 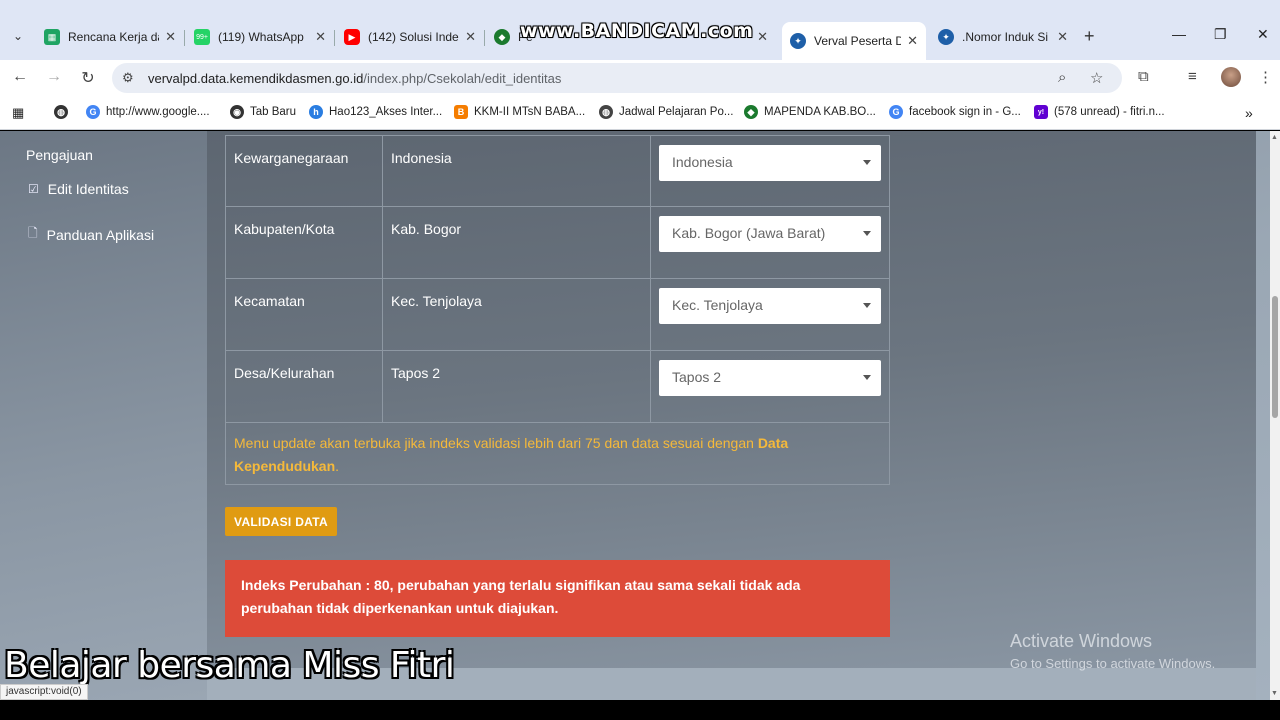 I want to click on activate-title: Activate Windows, so click(x=1081, y=641).